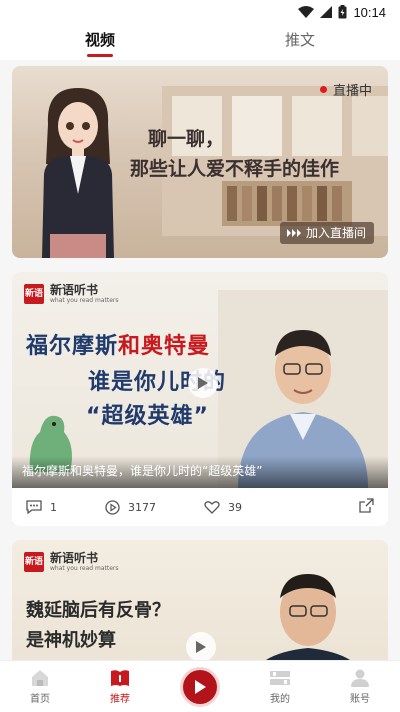 Image resolution: width=400 pixels, height=712 pixels. Describe the element at coordinates (235, 507) in the screenshot. I see `like-count: 39` at that location.